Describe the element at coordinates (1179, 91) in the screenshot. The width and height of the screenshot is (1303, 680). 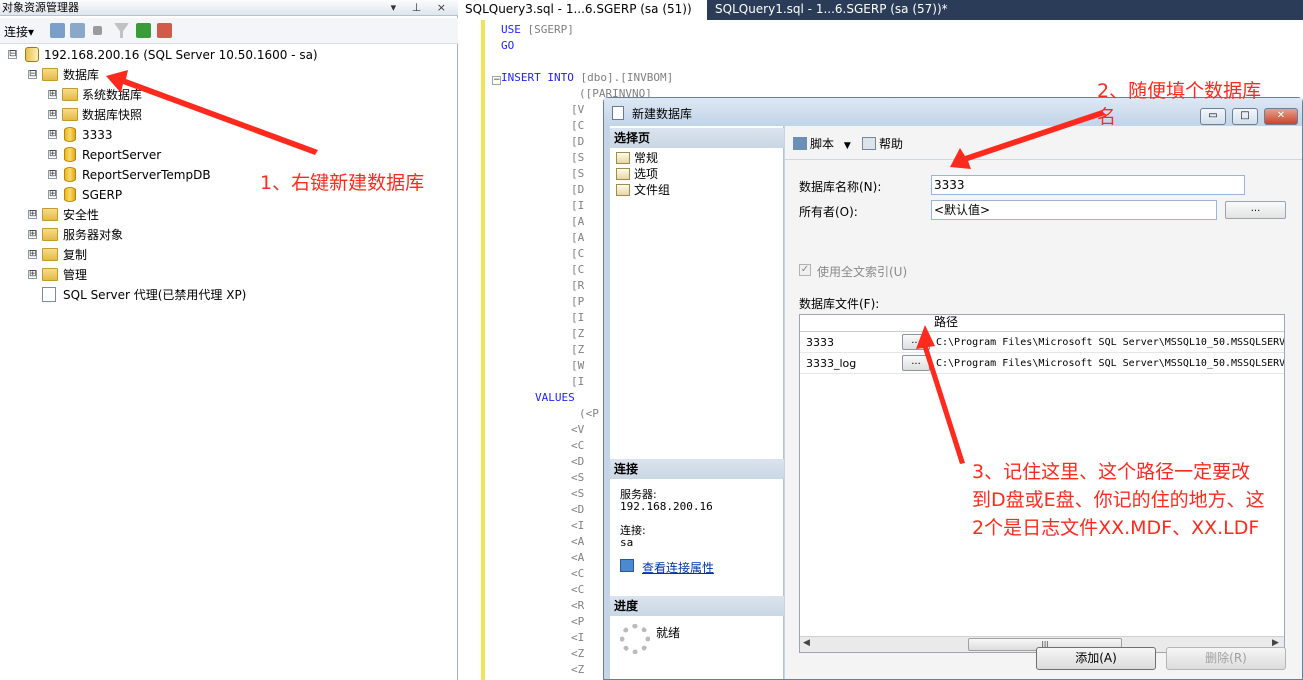
I see `annotation-step2-line1: 2、随便填个数据库` at that location.